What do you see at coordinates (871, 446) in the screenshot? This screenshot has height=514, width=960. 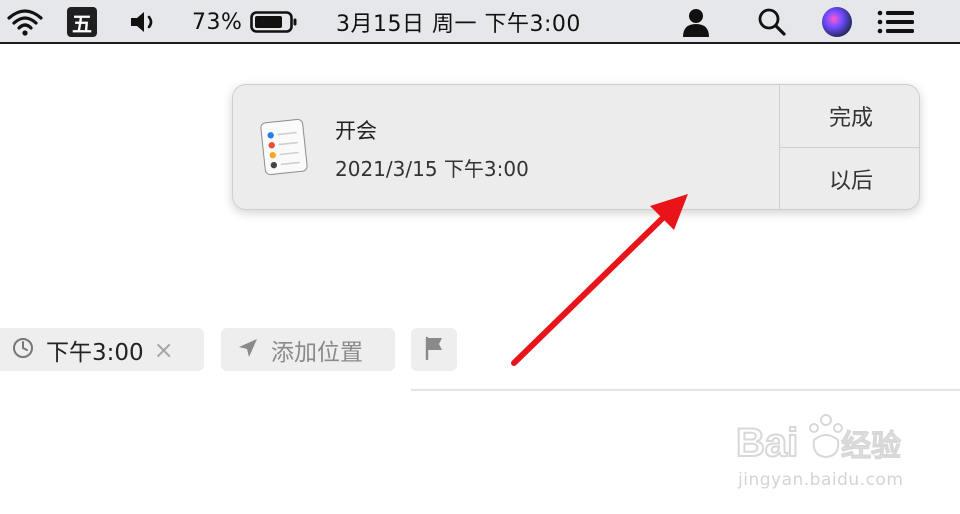 I see `svg-text: 经验` at bounding box center [871, 446].